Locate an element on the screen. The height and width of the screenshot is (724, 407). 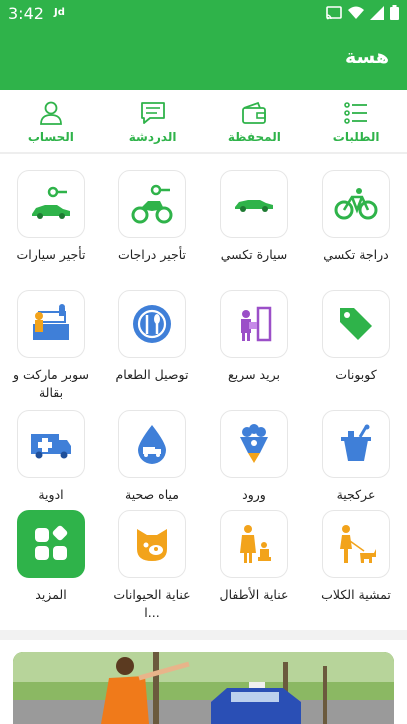
service-childcare: عناية الأطفال is located at coordinates (254, 557).